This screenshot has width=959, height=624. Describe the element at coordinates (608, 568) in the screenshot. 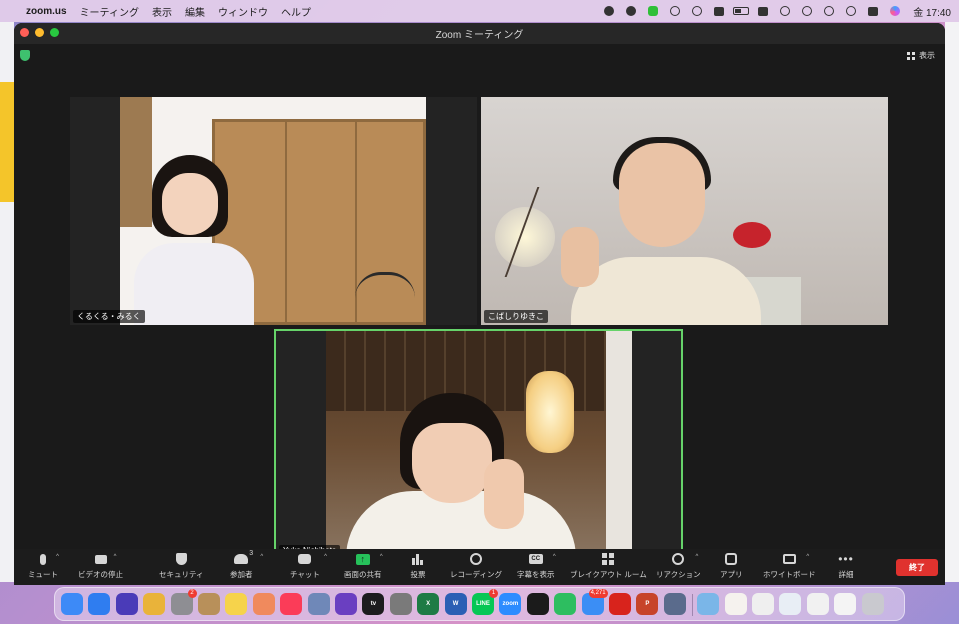

I see `breakout-rooms-button: ブレイクアウト ルーム` at that location.